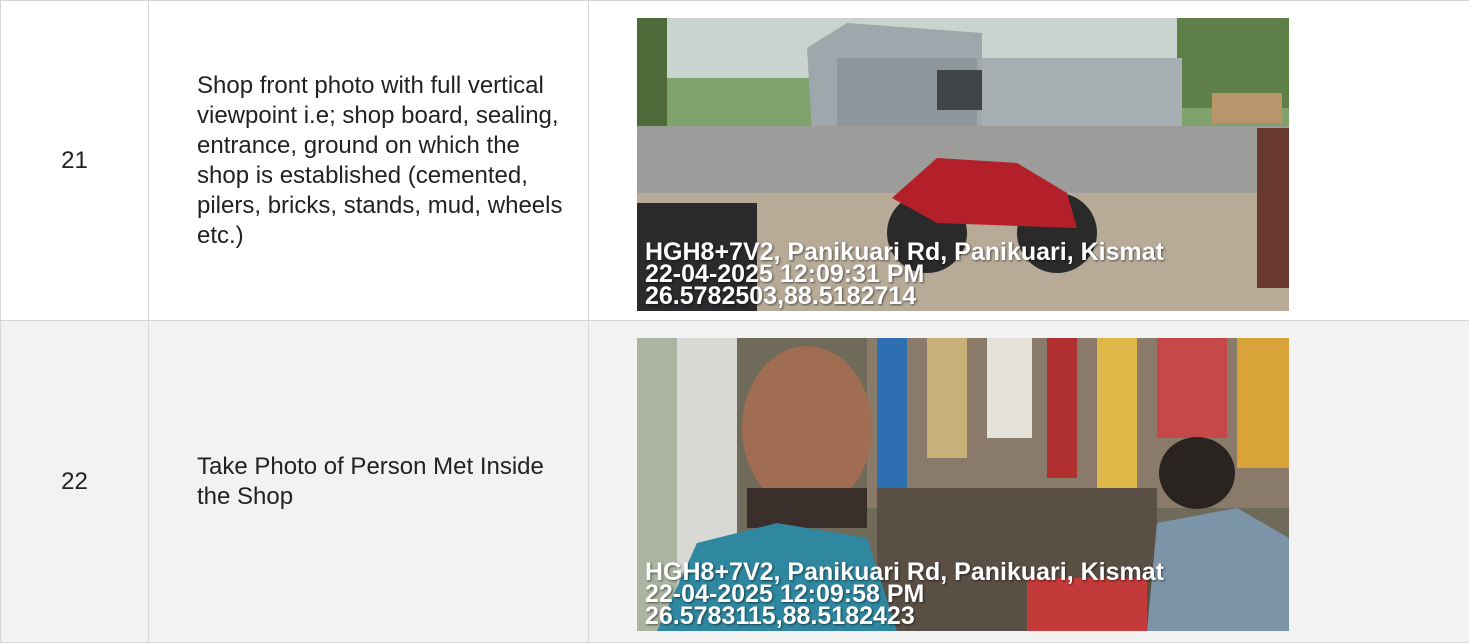 The image size is (1469, 643). Describe the element at coordinates (74, 160) in the screenshot. I see `row-number: 21` at that location.